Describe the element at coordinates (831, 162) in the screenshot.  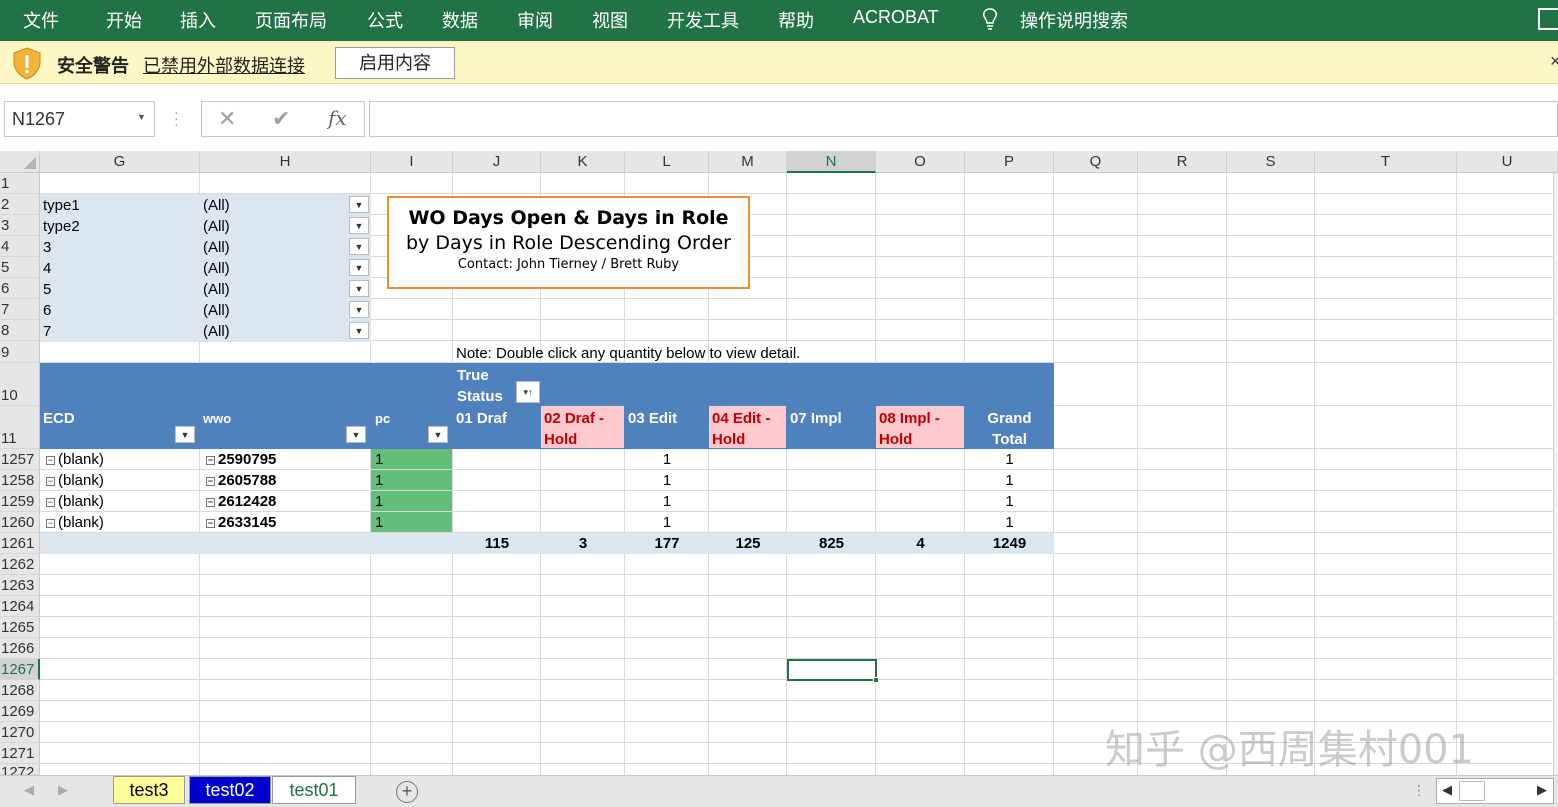
I see `column-header-n: N` at that location.